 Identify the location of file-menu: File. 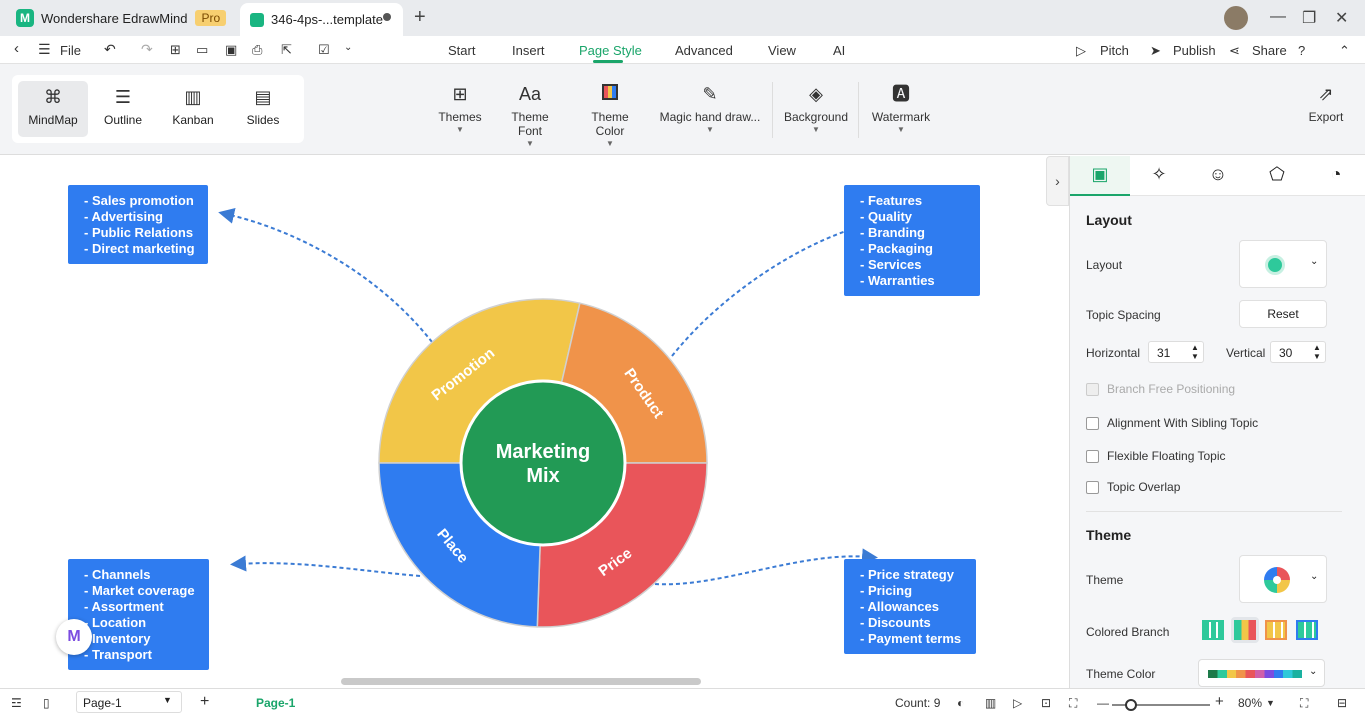
(70, 50).